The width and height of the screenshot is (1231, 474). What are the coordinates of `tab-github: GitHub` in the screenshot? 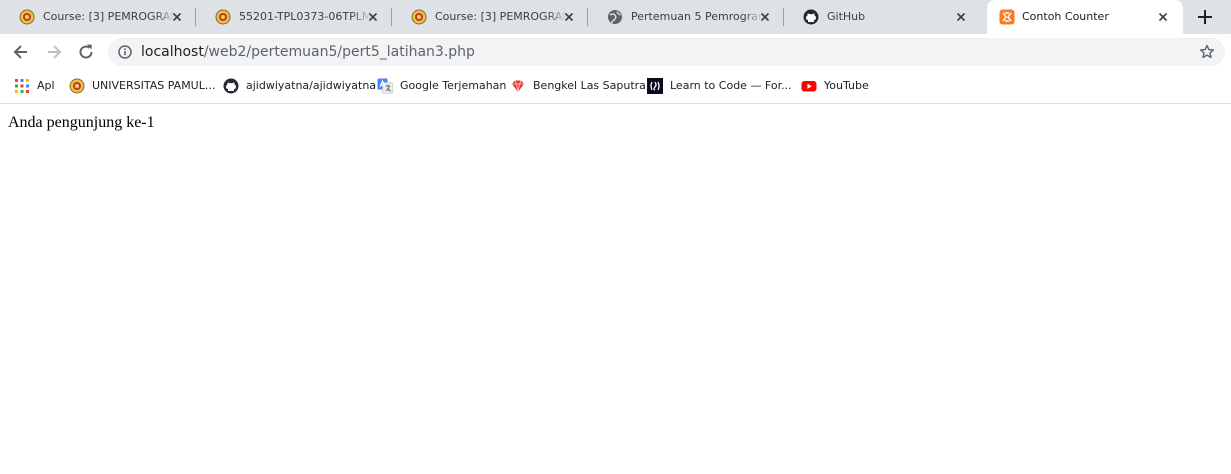 It's located at (882, 17).